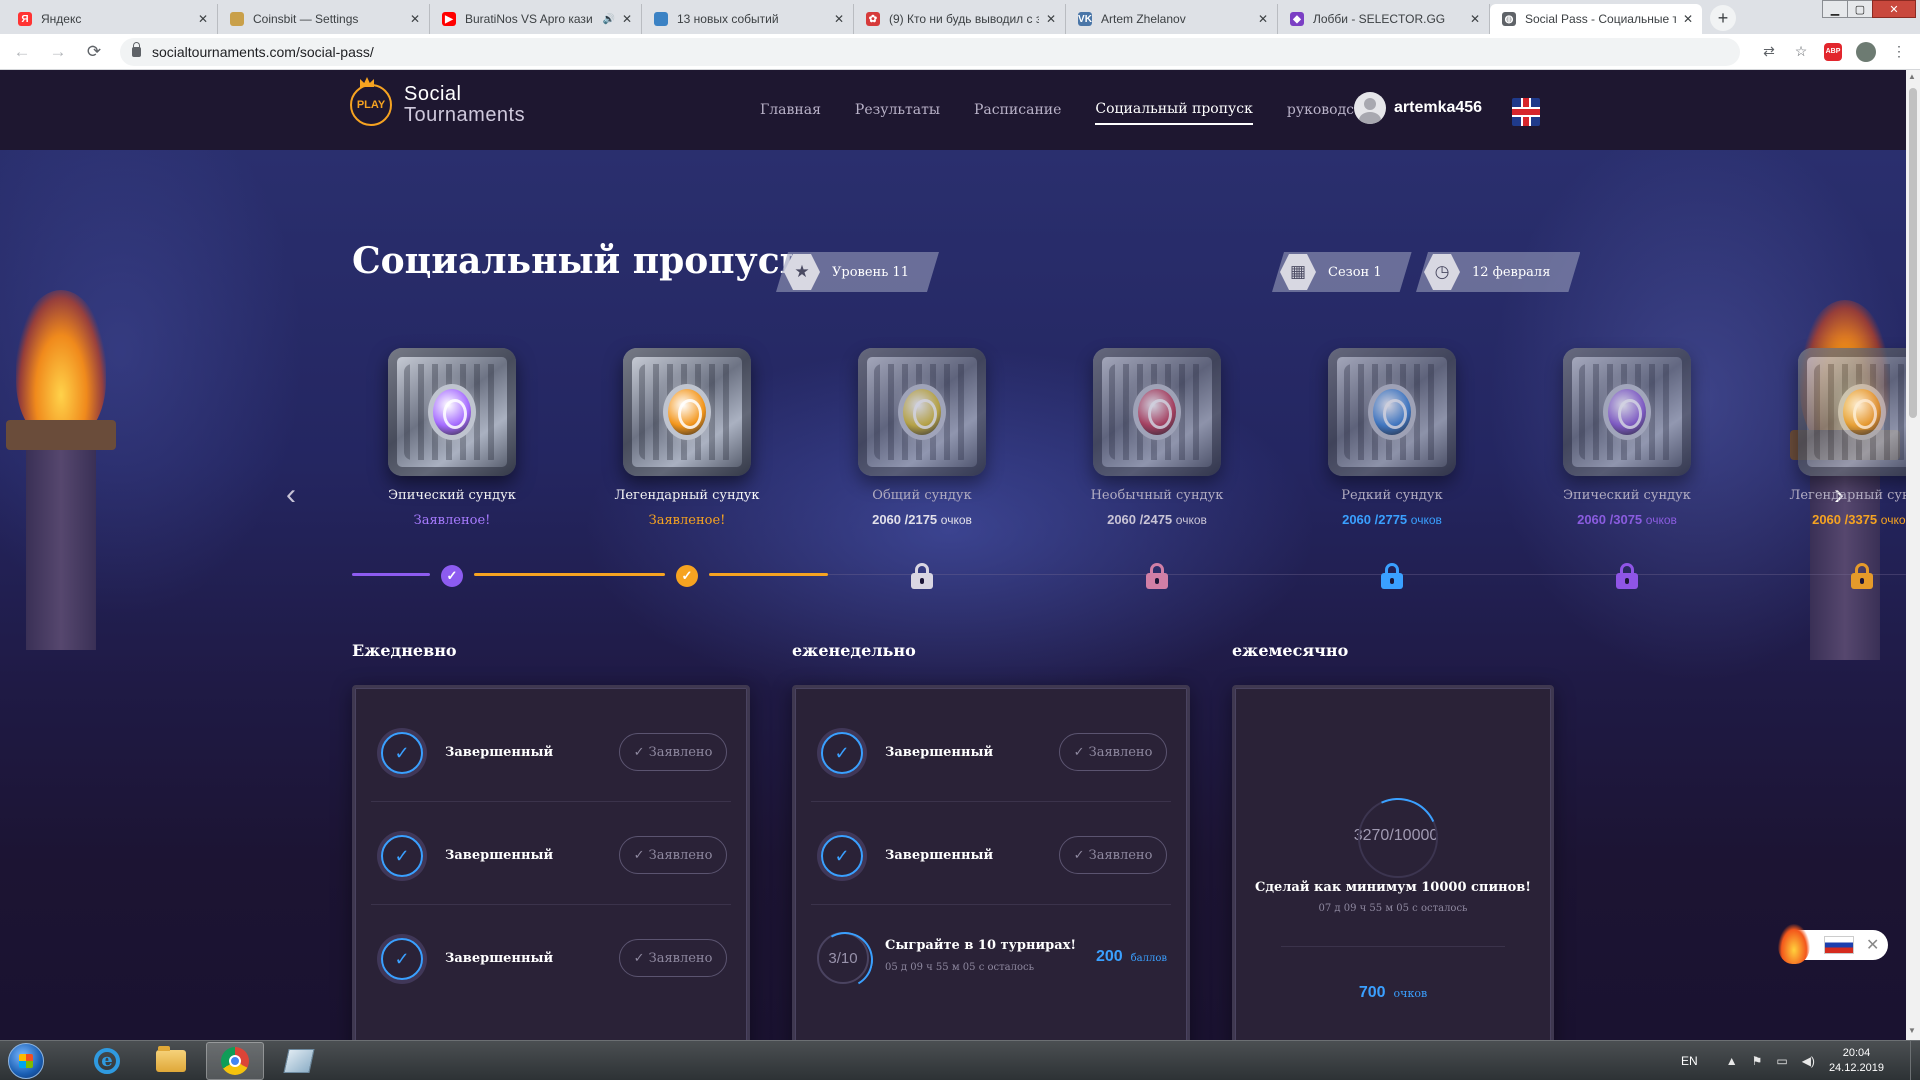 The height and width of the screenshot is (1080, 1920). Describe the element at coordinates (1769, 52) in the screenshot. I see `translate-icon: ⇄` at that location.